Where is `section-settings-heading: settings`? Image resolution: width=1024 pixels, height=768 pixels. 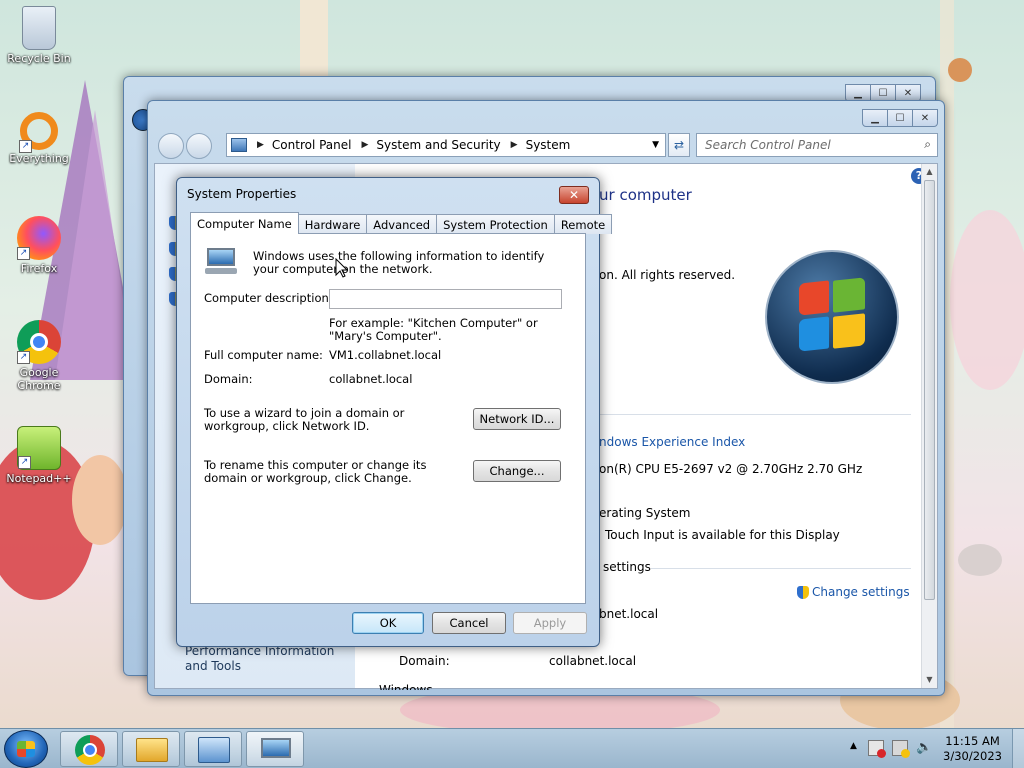
section-settings-heading: settings is located at coordinates (627, 567).